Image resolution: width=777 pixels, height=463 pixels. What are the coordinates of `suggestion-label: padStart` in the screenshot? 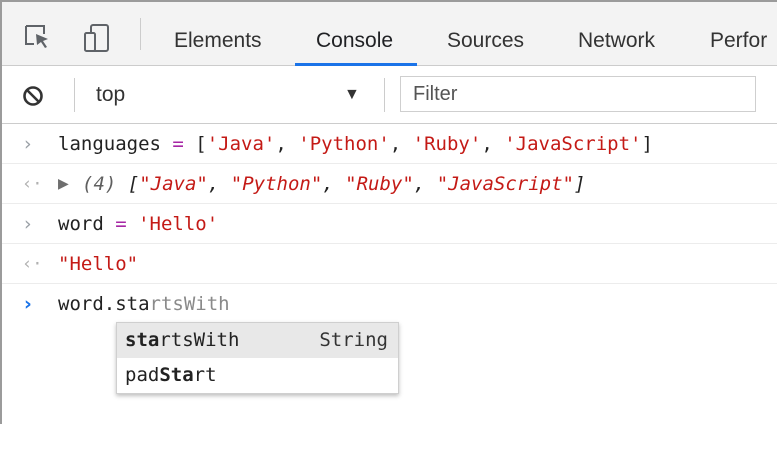 It's located at (171, 375).